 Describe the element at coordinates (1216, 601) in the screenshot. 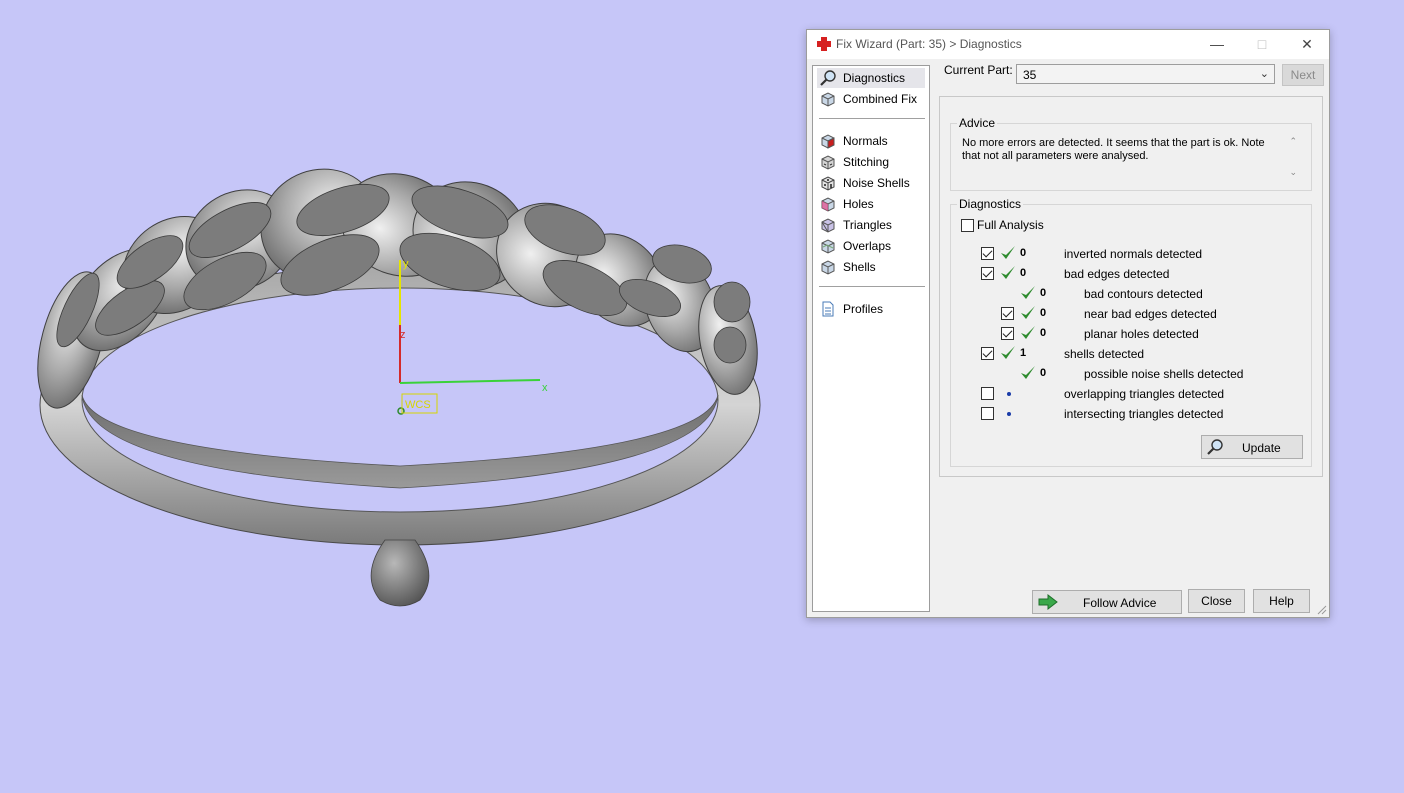

I see `close-button: Close` at that location.